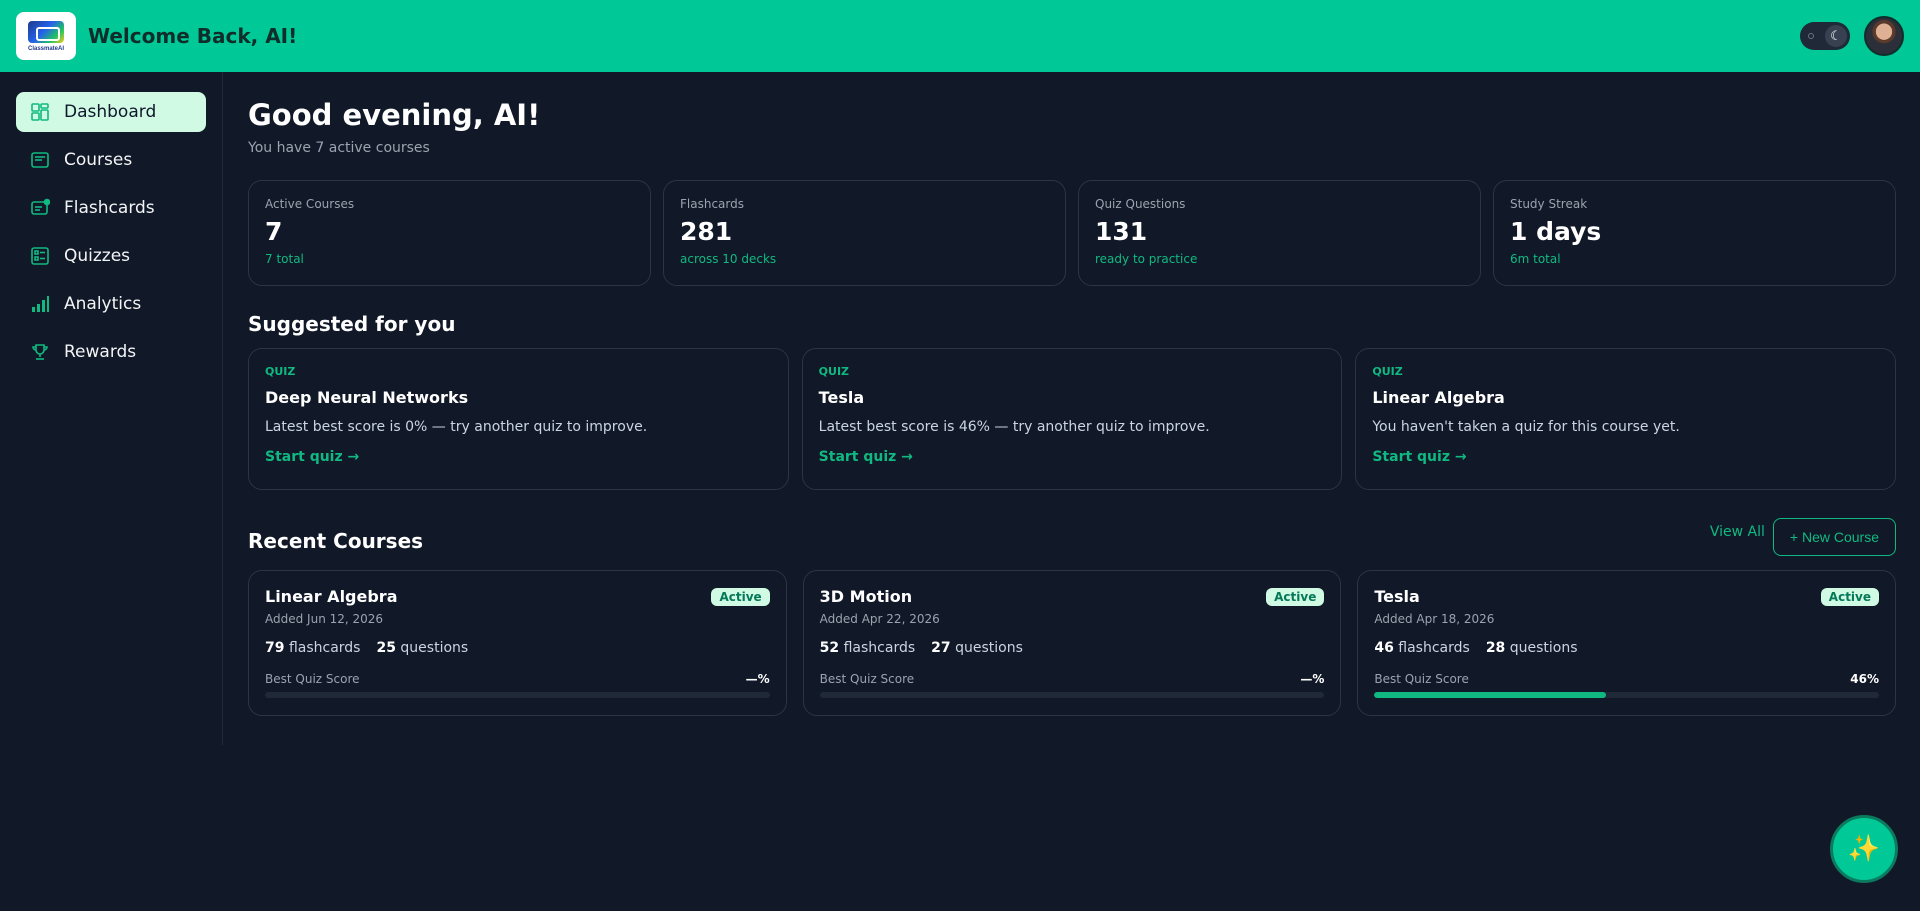  Describe the element at coordinates (1140, 204) in the screenshot. I see `stat-label: Quiz Questions` at that location.